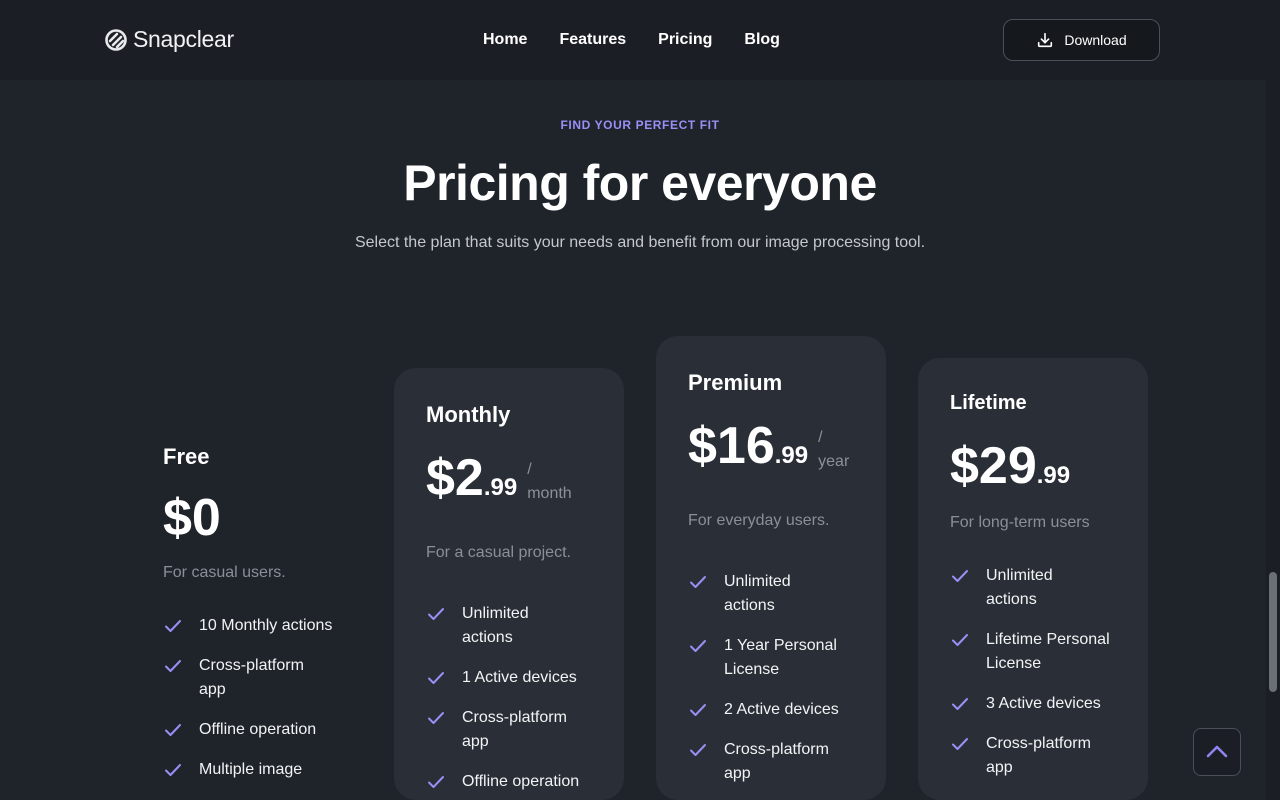 The image size is (1280, 800). Describe the element at coordinates (116, 39) in the screenshot. I see `logo-icon` at that location.